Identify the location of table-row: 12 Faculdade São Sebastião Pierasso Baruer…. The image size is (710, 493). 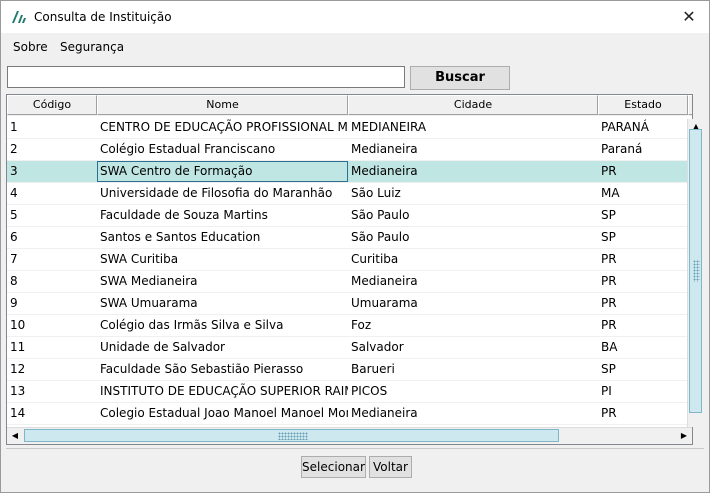
(349, 370).